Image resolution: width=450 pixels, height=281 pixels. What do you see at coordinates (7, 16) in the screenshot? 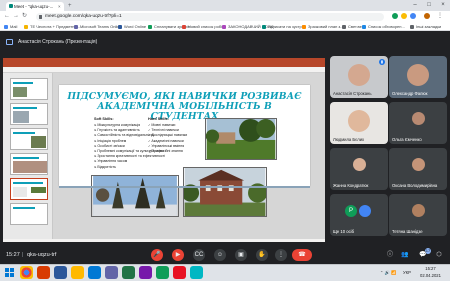
I see `back-icon: ←` at bounding box center [7, 16].